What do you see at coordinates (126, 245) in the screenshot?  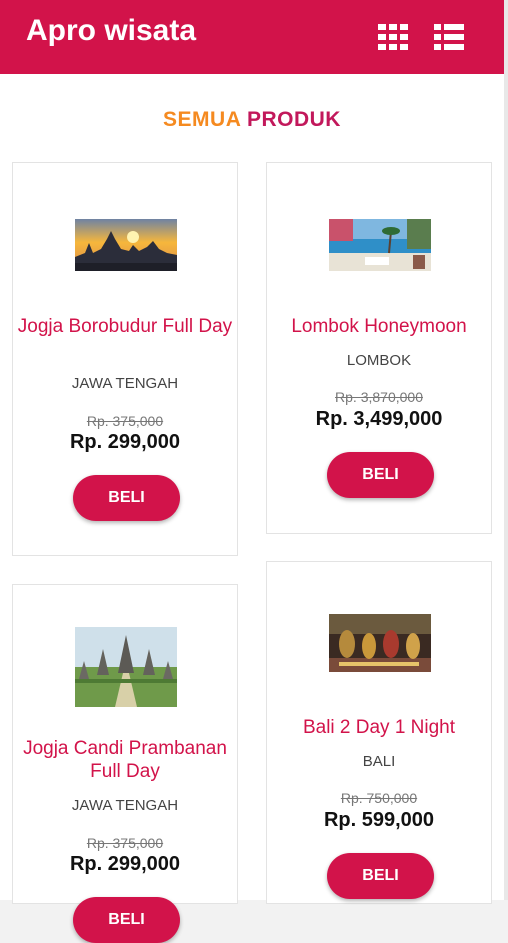 I see `product-image-borobudur` at bounding box center [126, 245].